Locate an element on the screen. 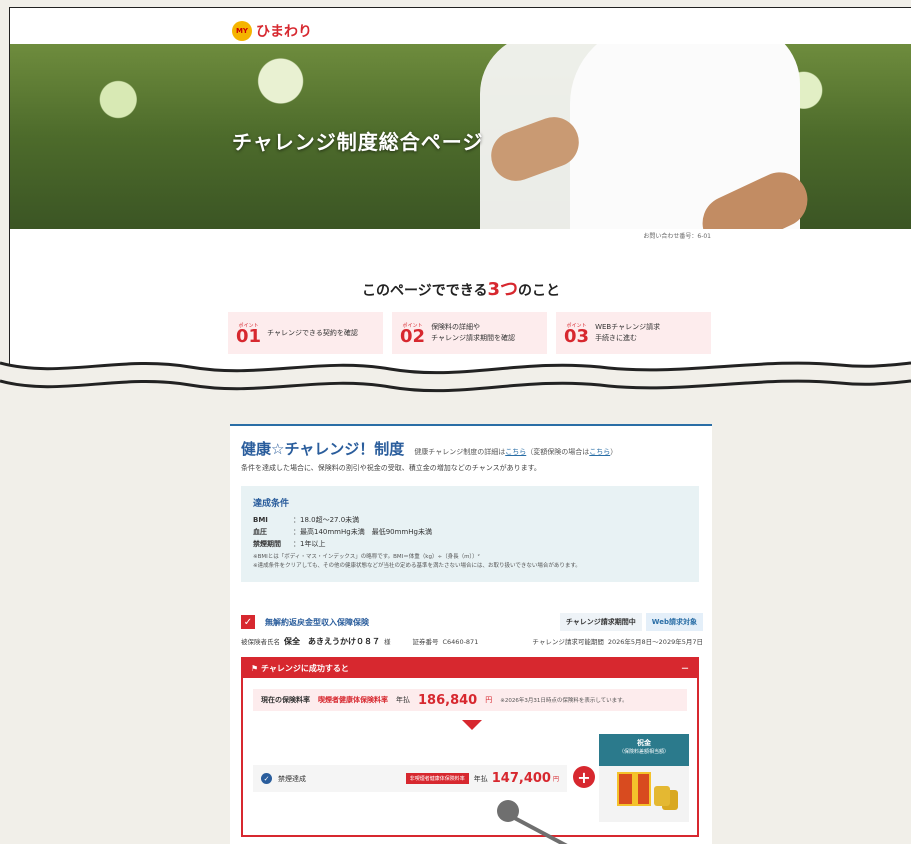 The height and width of the screenshot is (844, 911). gift-subtitle: （保険料差額相当額） is located at coordinates (643, 752).